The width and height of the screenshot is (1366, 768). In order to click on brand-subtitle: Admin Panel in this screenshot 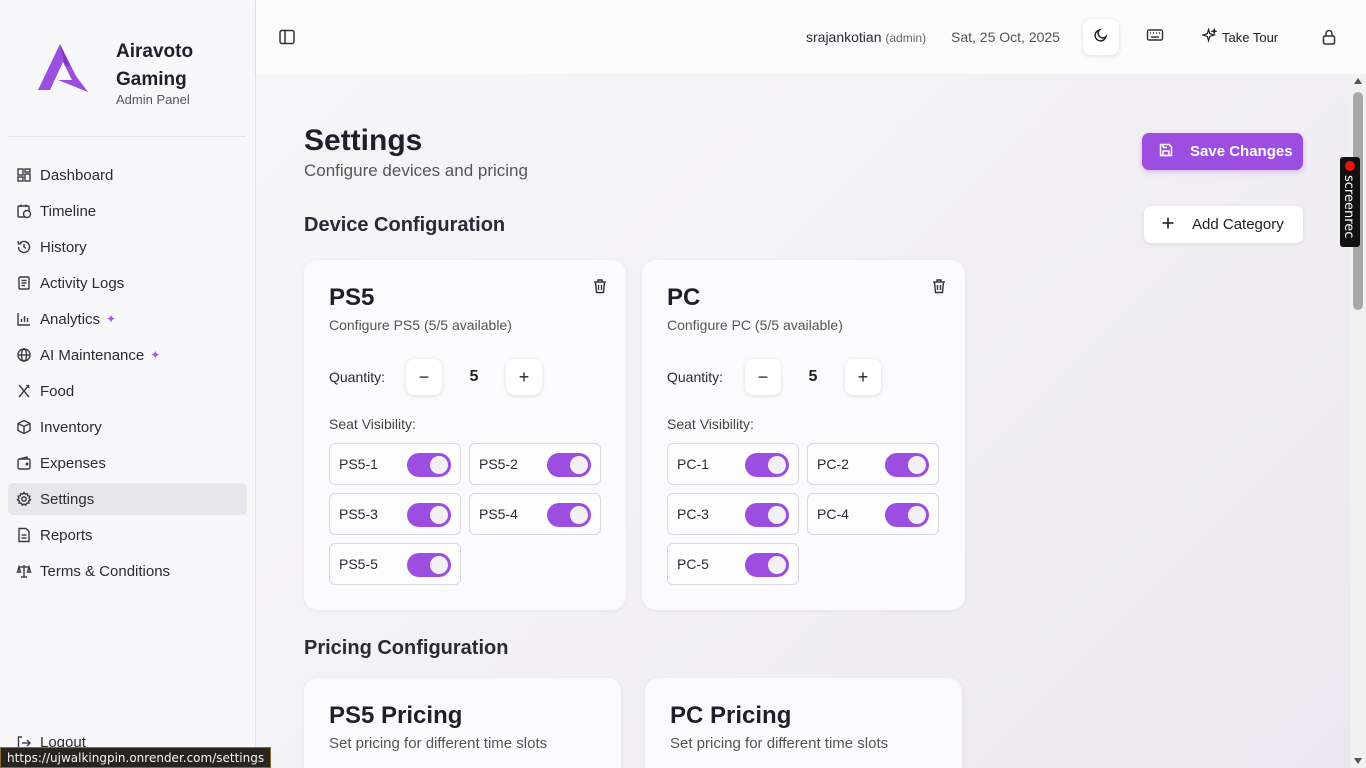, I will do `click(153, 99)`.